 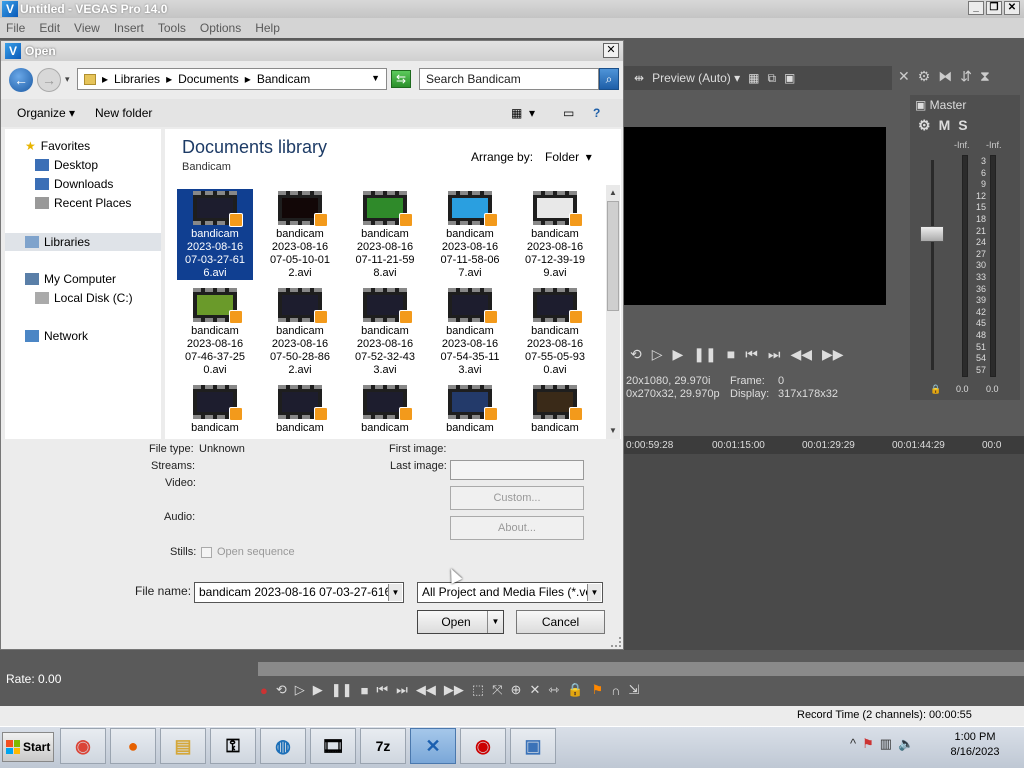 I want to click on marker-icon: ⚑, so click(x=597, y=690).